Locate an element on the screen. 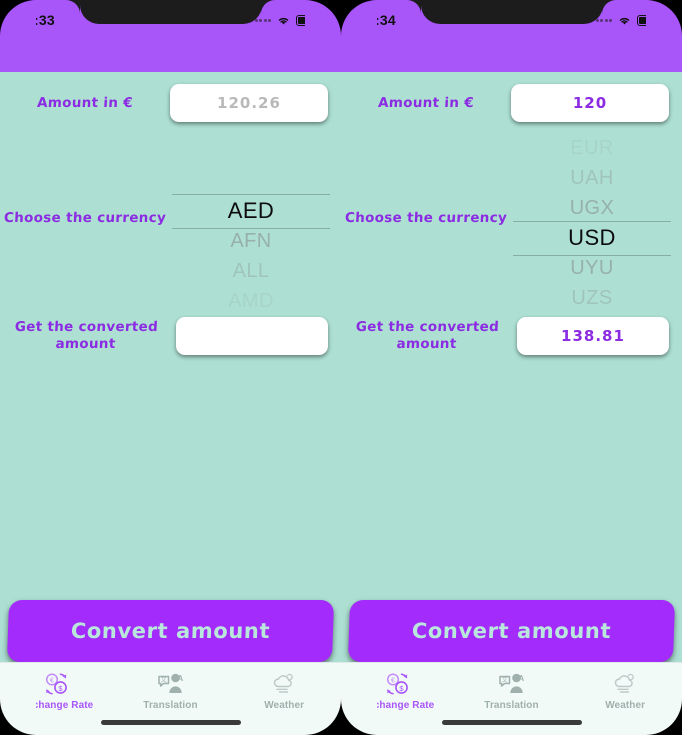 The width and height of the screenshot is (682, 735). status-clock: 4:34 is located at coordinates (381, 20).